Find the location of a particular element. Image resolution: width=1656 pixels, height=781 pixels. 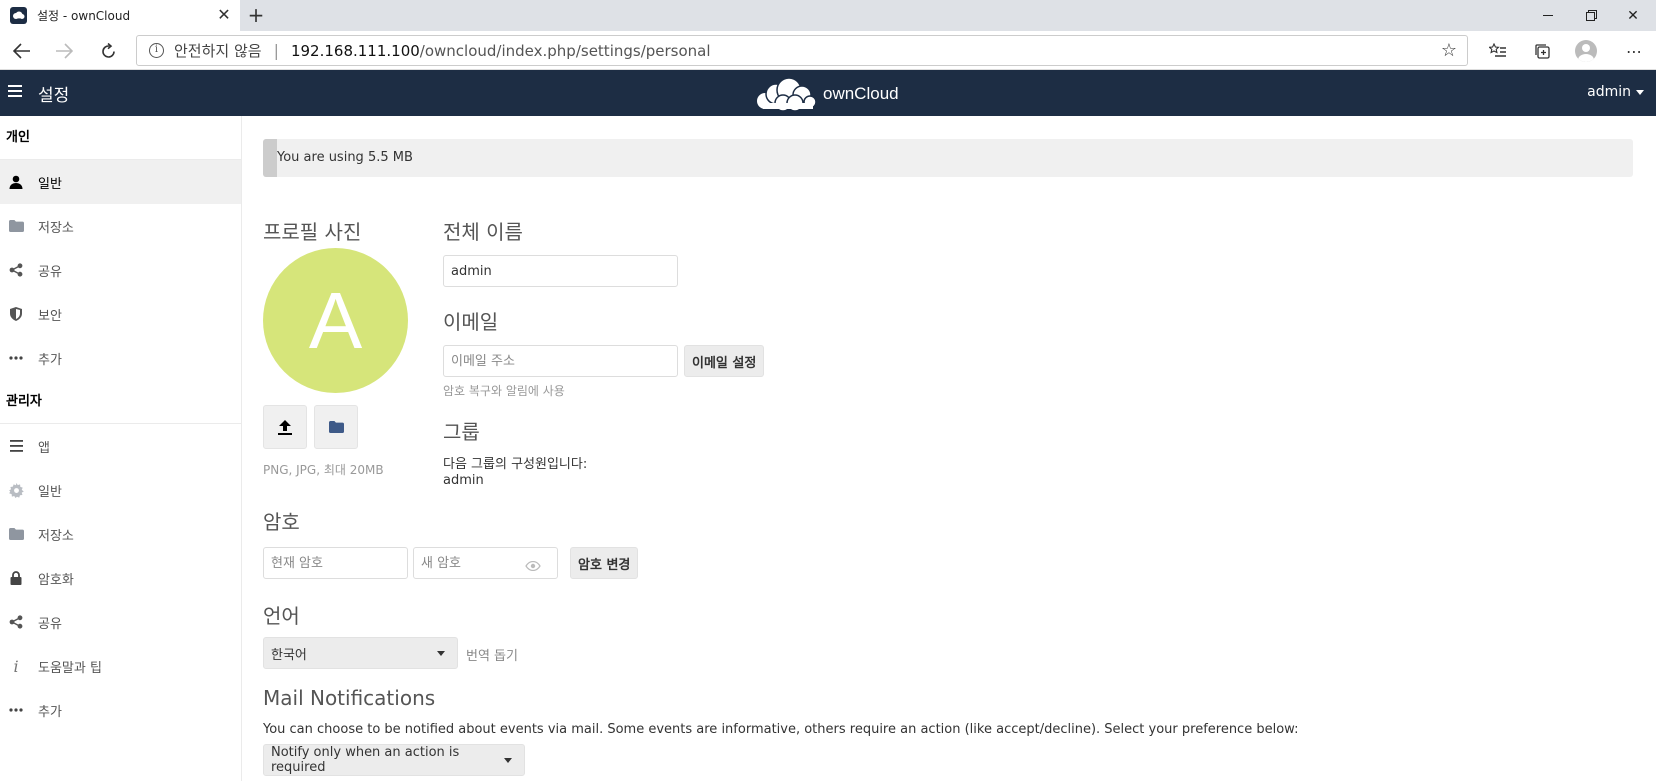

profile-picture-title: 프로필 사진 is located at coordinates (312, 232).